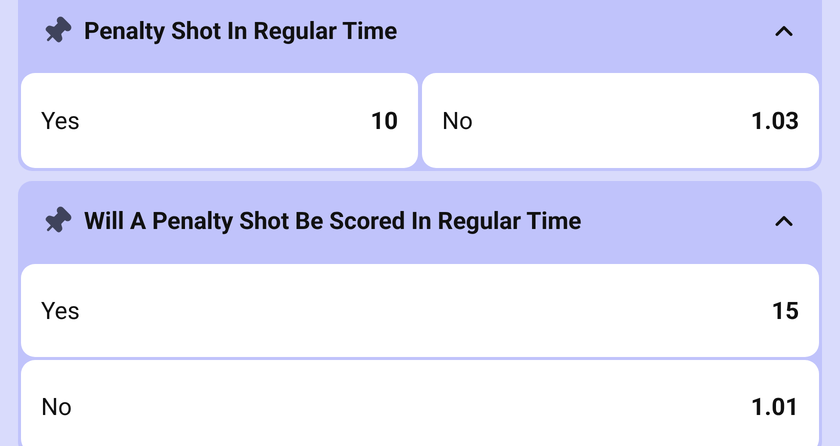 The image size is (840, 446). What do you see at coordinates (384, 121) in the screenshot?
I see `odds-value: 10` at bounding box center [384, 121].